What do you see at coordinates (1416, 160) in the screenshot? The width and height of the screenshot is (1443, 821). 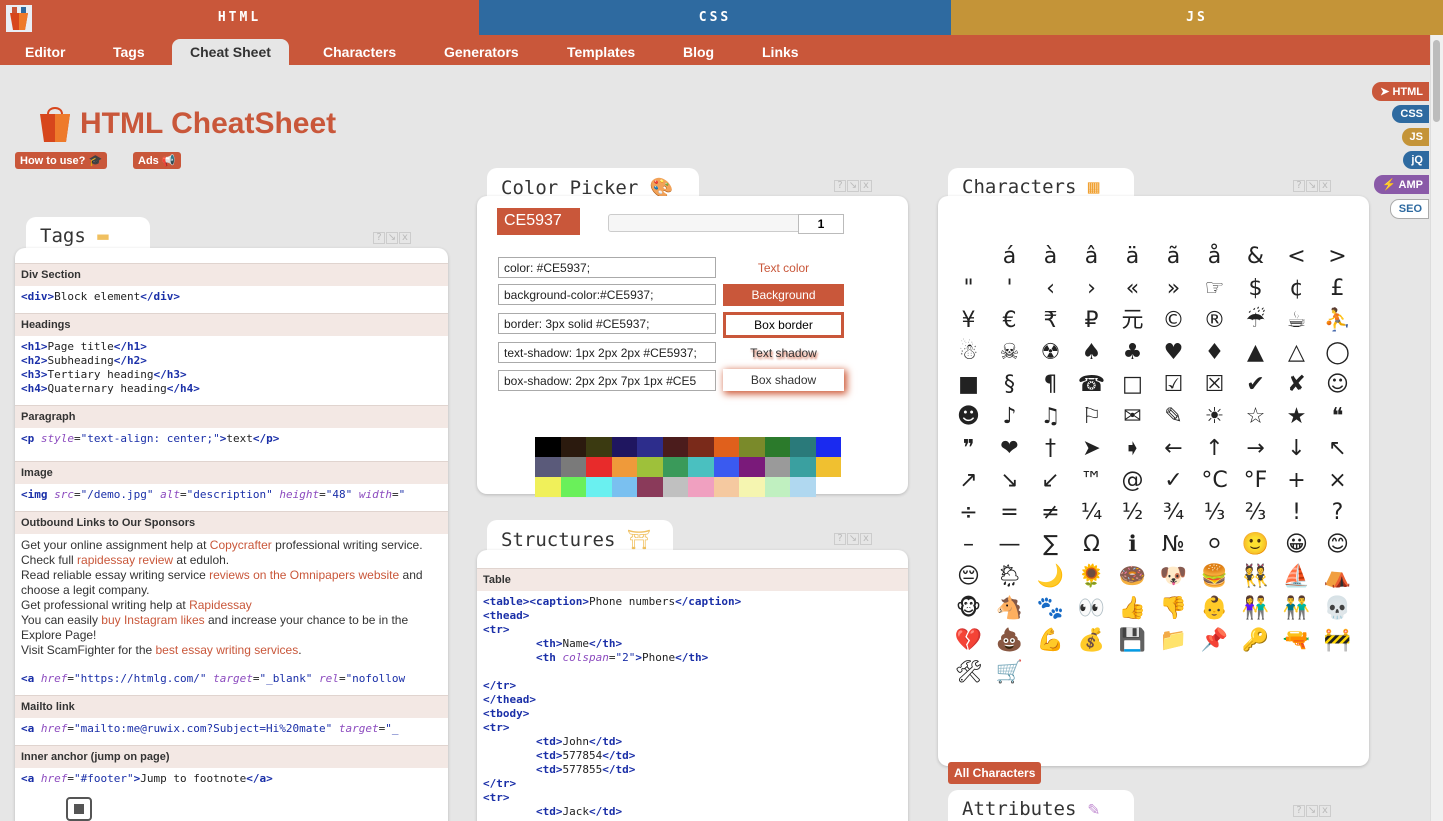 I see `side-tab-jquery: jQ` at bounding box center [1416, 160].